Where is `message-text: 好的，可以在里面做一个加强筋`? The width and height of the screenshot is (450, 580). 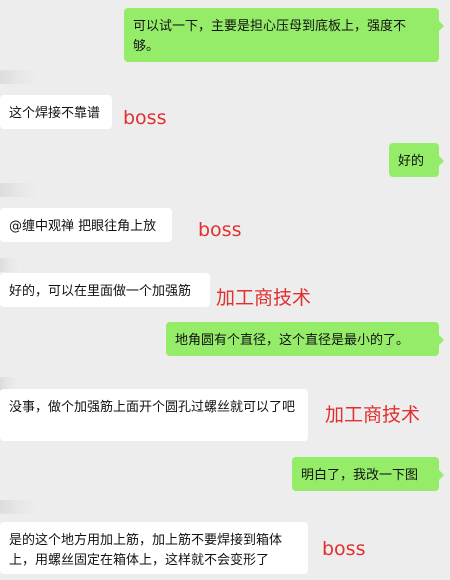
message-text: 好的，可以在里面做一个加强筋 is located at coordinates (100, 291).